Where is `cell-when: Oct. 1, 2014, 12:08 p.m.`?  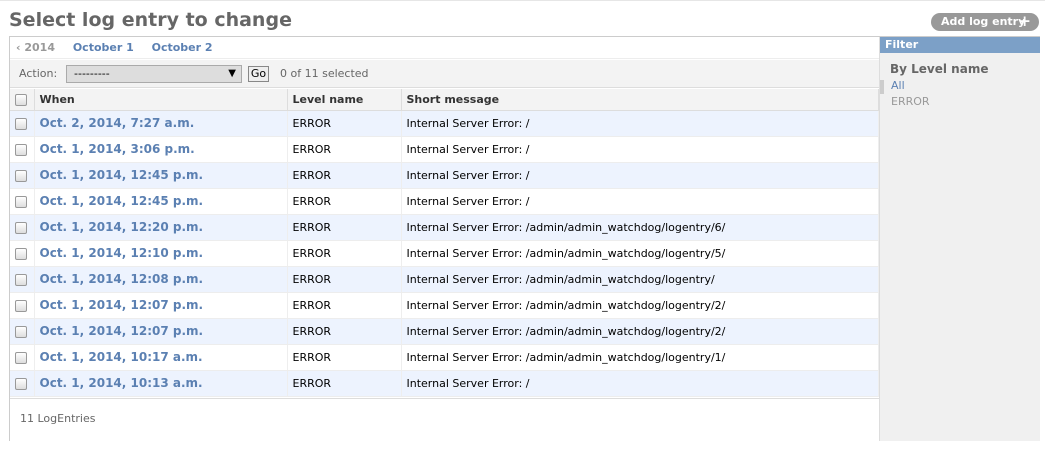
cell-when: Oct. 1, 2014, 12:08 p.m. is located at coordinates (161, 279).